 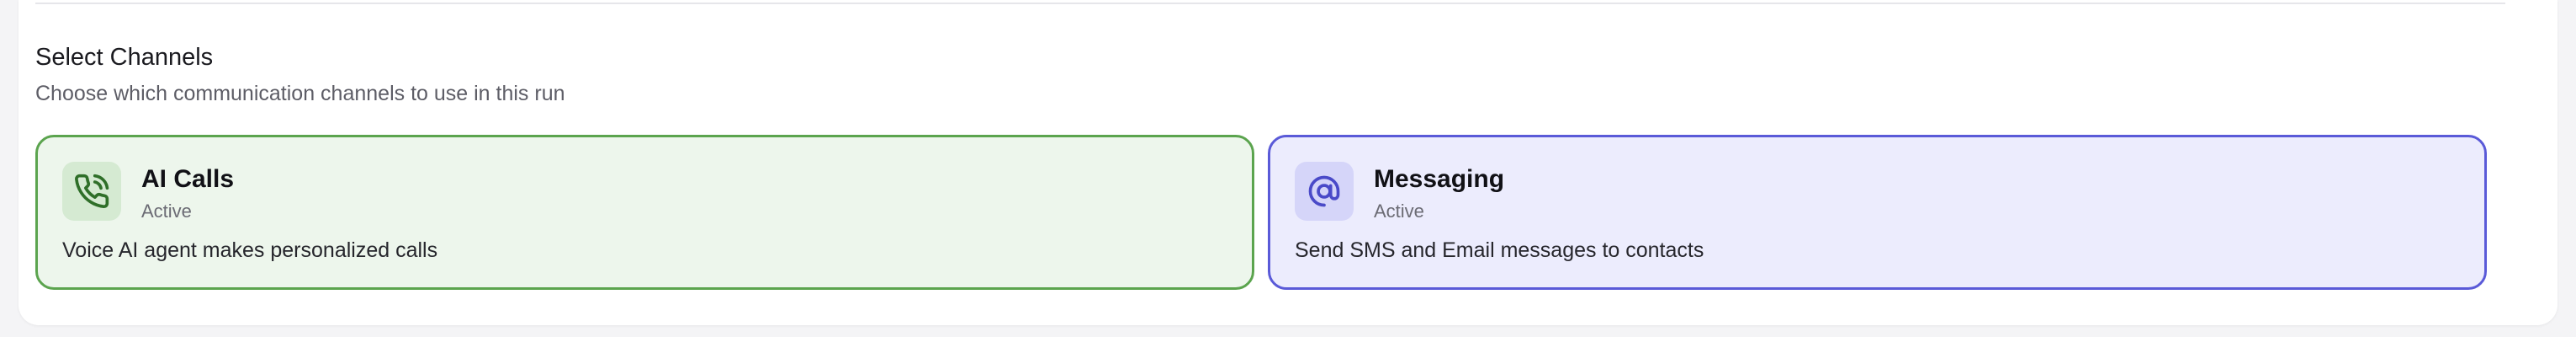 What do you see at coordinates (91, 191) in the screenshot?
I see `phone-call-icon` at bounding box center [91, 191].